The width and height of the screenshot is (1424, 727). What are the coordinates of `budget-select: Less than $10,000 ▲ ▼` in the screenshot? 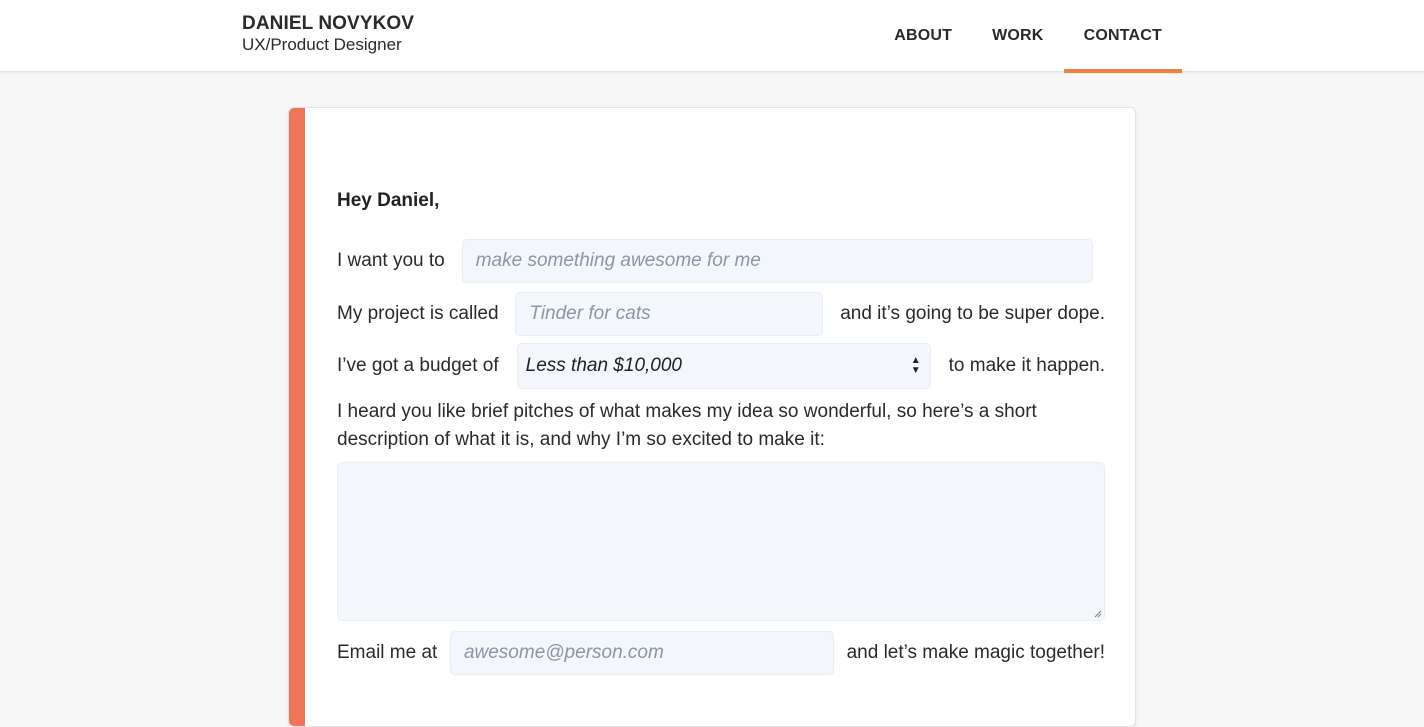 It's located at (723, 366).